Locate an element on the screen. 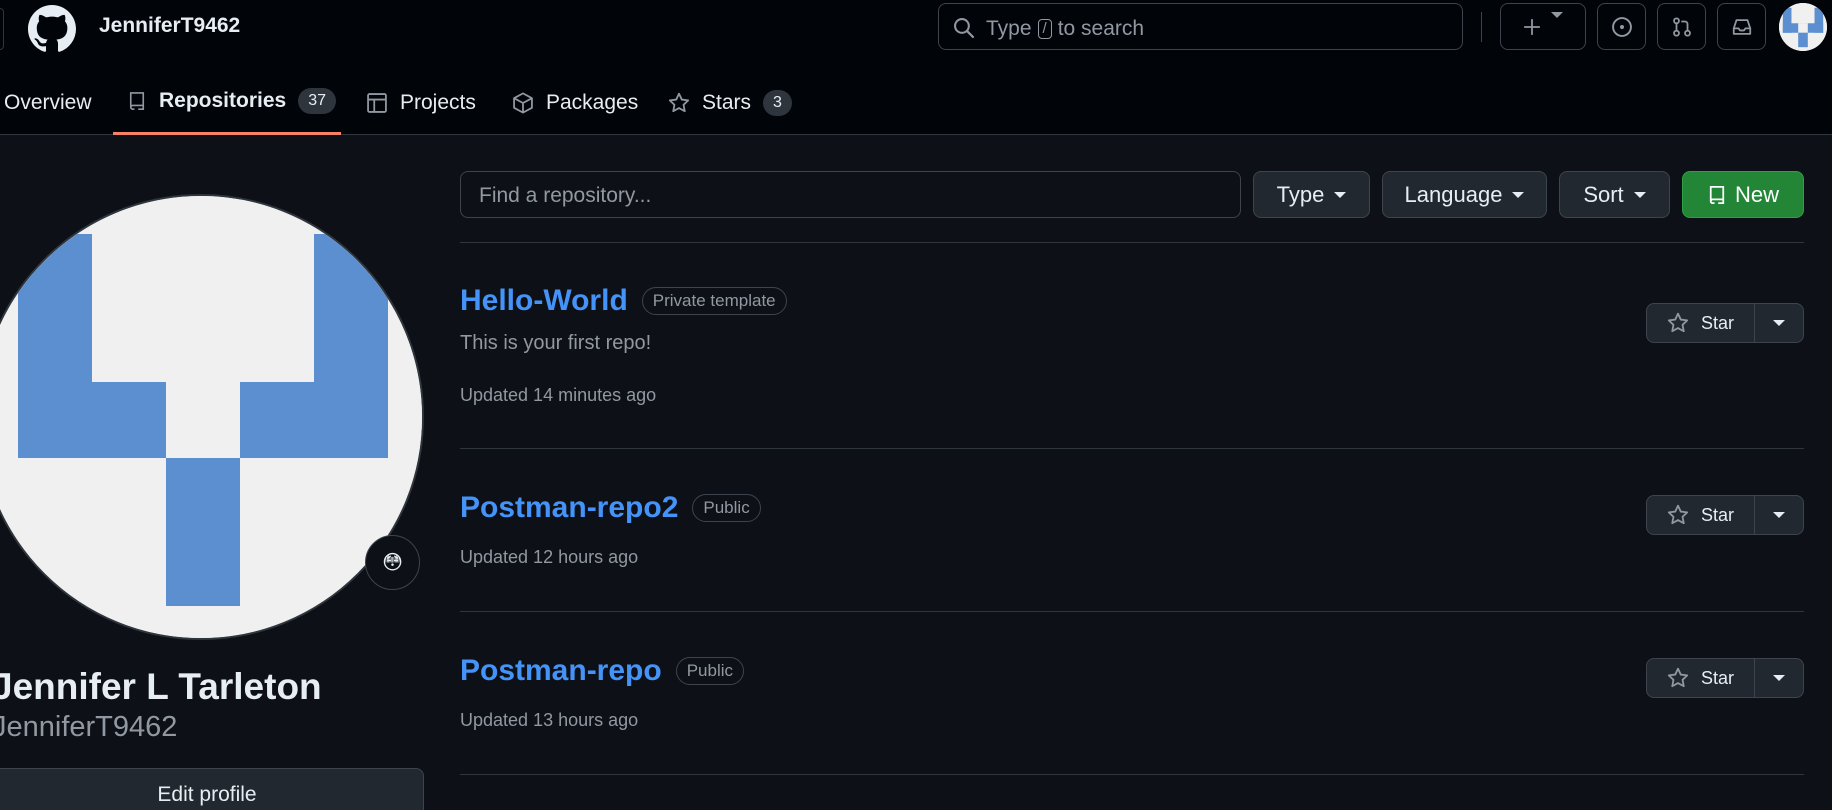  repo-description: This is your first repo! is located at coordinates (556, 343).